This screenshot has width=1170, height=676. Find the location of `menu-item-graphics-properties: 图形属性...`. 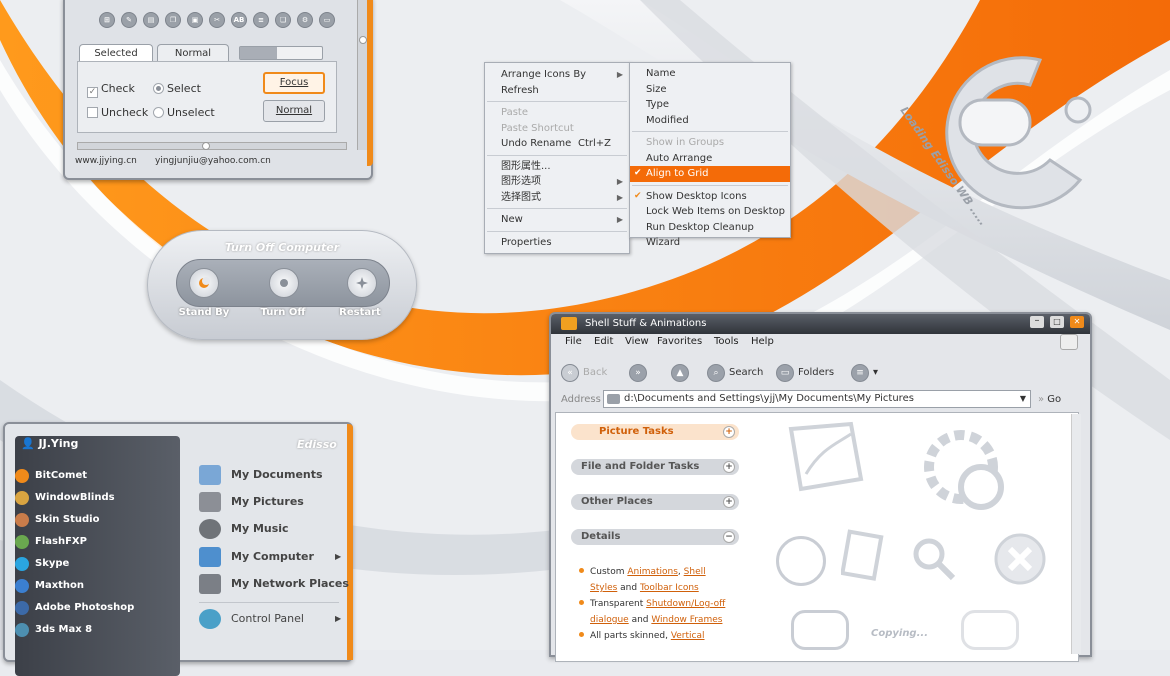

menu-item-graphics-properties: 图形属性... is located at coordinates (557, 167).